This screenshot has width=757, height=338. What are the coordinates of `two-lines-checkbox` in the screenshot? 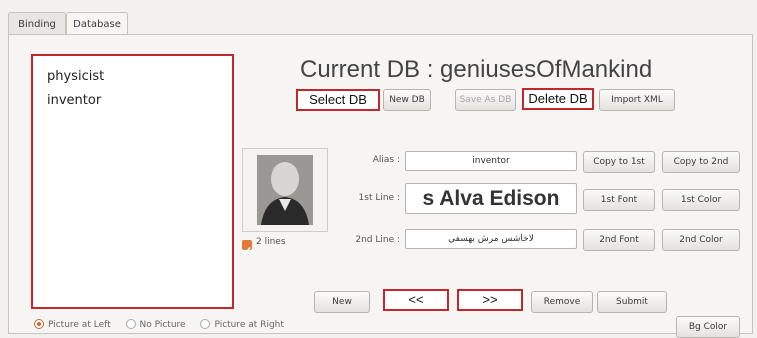 It's located at (247, 247).